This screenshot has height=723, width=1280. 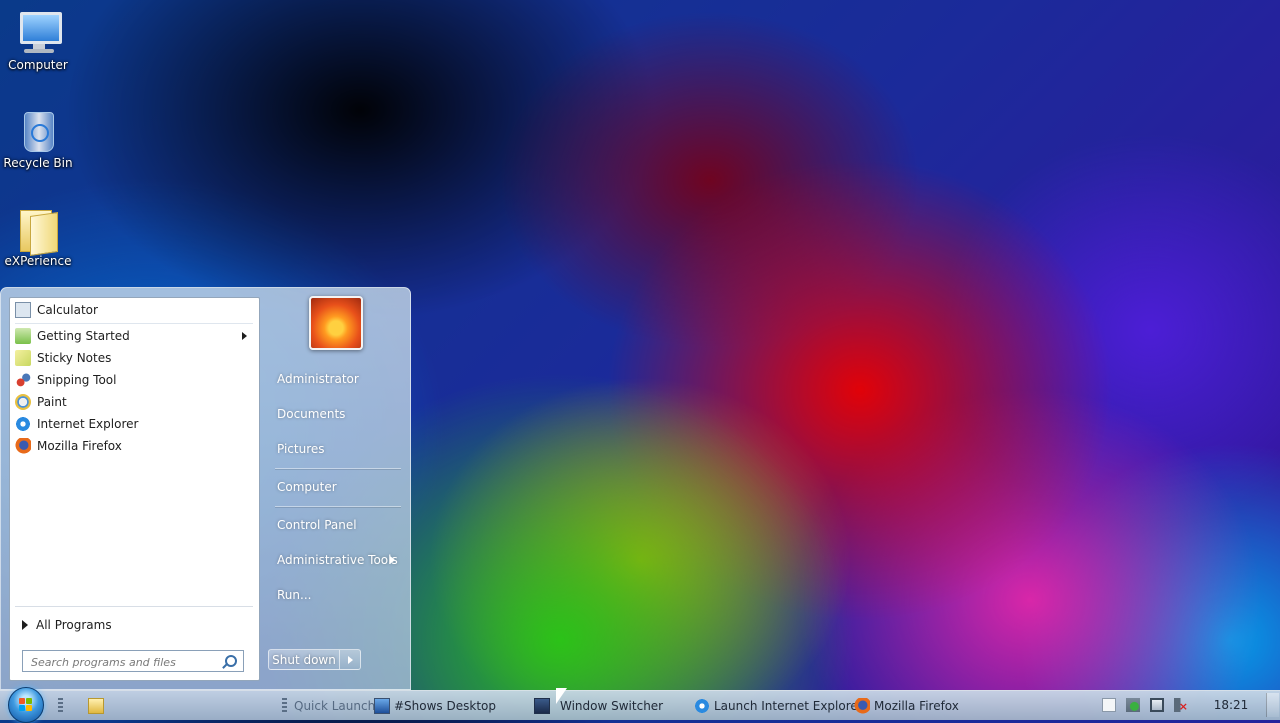 I want to click on quick-launch-toolbar: Quick Launch, so click(x=334, y=706).